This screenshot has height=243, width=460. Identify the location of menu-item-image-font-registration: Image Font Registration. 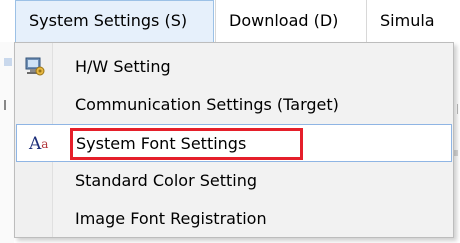
(234, 219).